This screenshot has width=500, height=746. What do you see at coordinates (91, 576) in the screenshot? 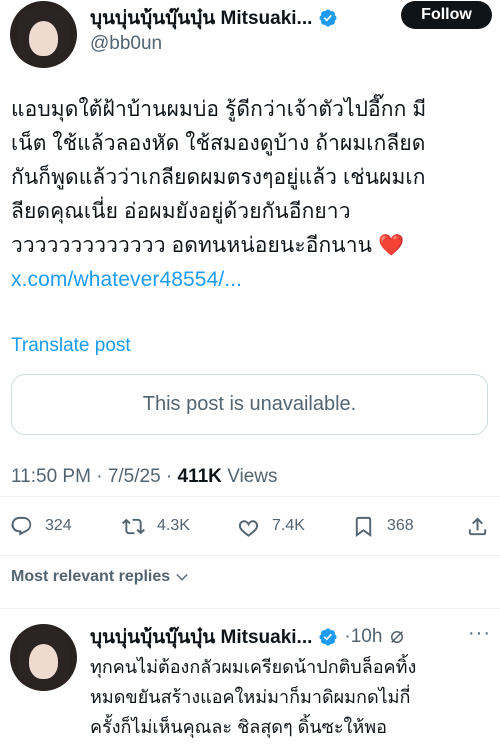
I see `replies-sort-label: Most relevant replies` at bounding box center [91, 576].